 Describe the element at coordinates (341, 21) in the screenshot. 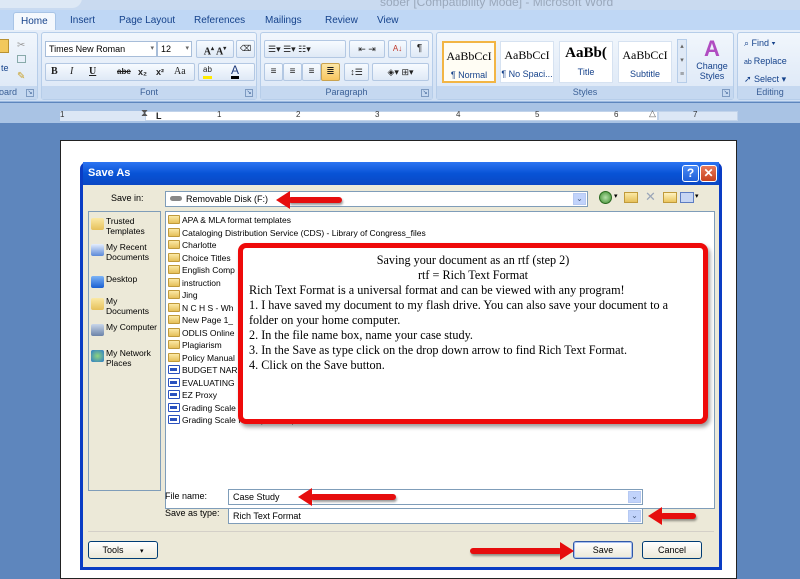

I see `tab-review: Review` at that location.